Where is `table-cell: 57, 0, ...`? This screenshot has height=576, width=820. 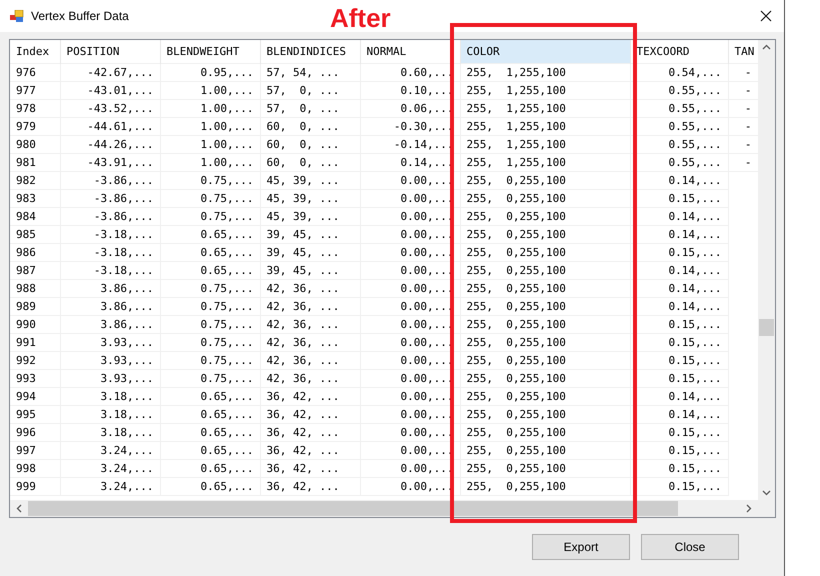
table-cell: 57, 0, ... is located at coordinates (310, 109).